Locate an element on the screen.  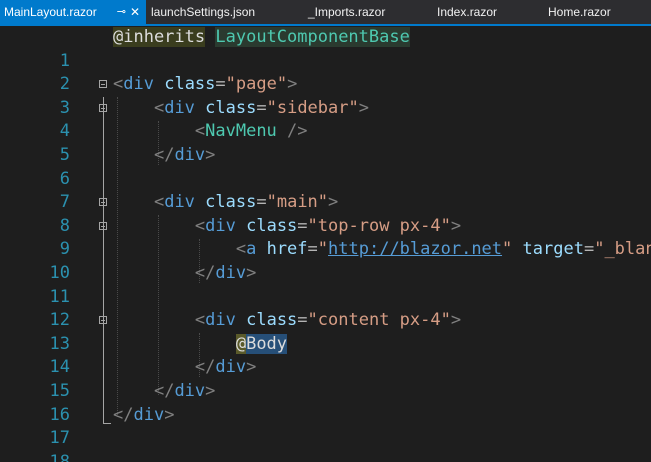
tab-label: launchSettings.json is located at coordinates (203, 12).